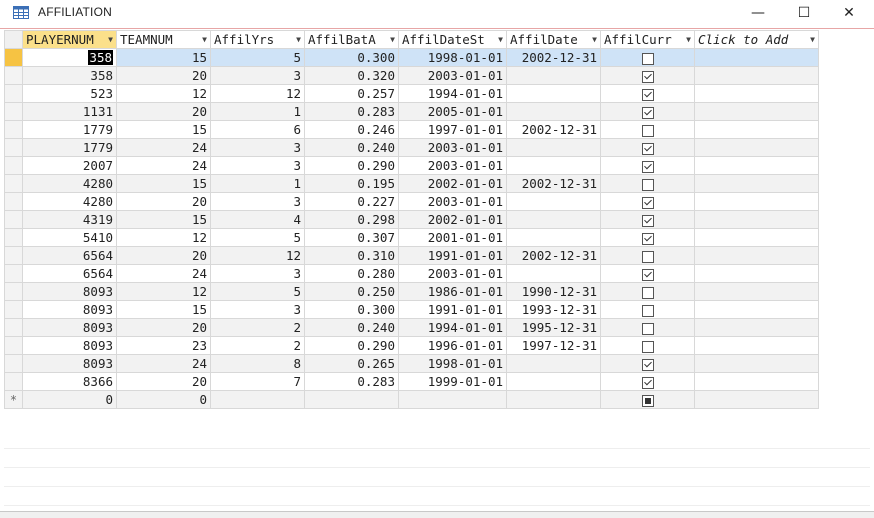  What do you see at coordinates (163, 39) in the screenshot?
I see `column-header-teamnum: TEAMNUM ▼` at bounding box center [163, 39].